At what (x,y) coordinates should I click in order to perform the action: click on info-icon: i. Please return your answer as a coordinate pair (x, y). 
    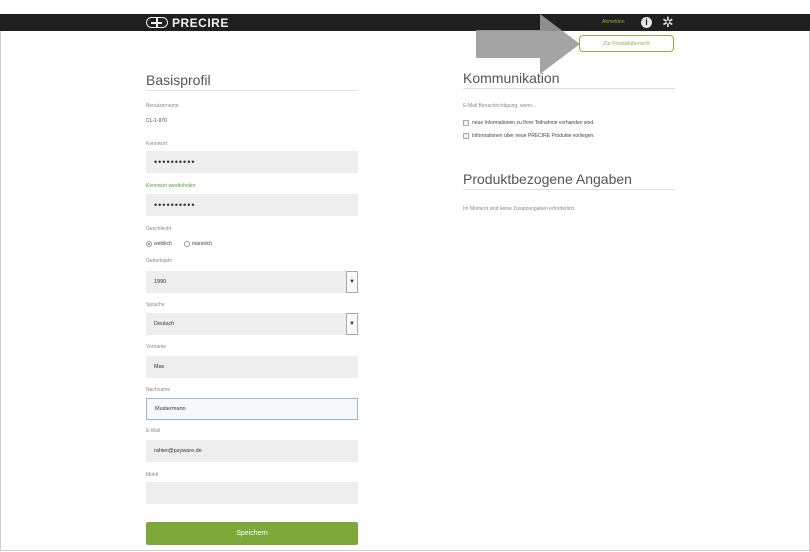
    Looking at the image, I should click on (646, 22).